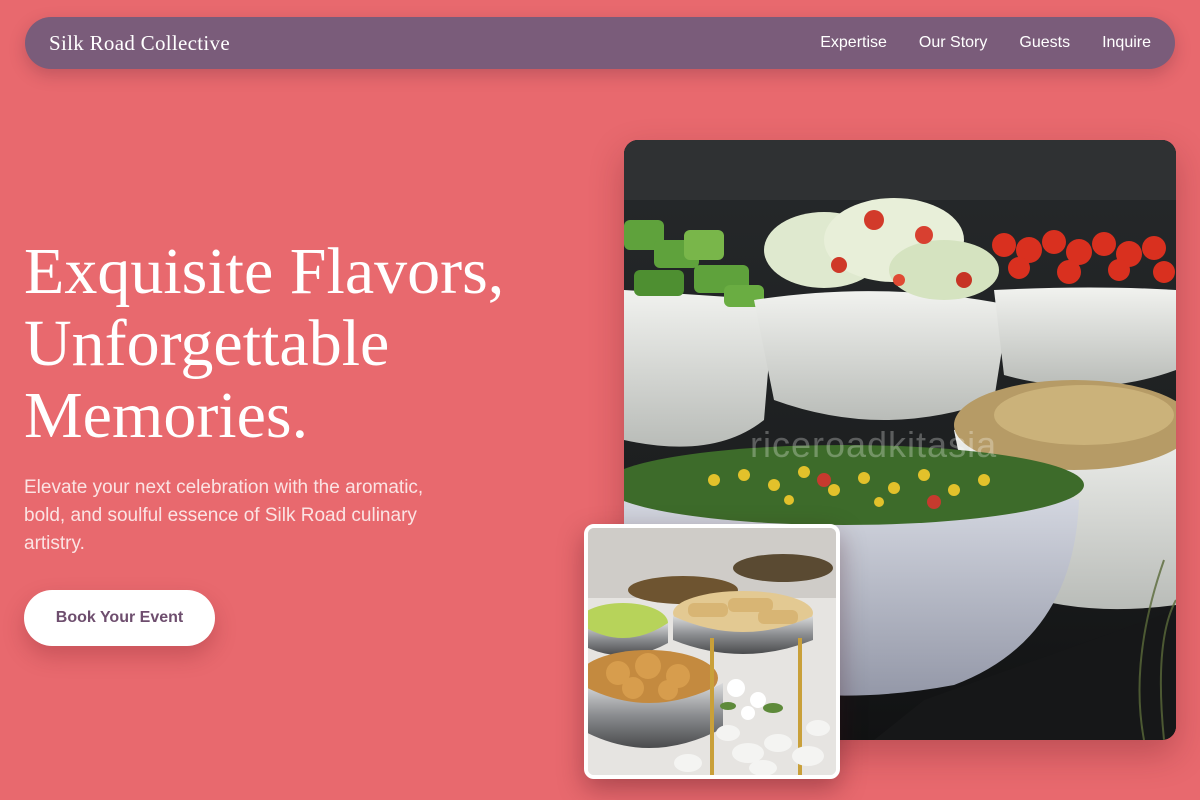  Describe the element at coordinates (874, 444) in the screenshot. I see `photo-watermark: riceroadkitasia` at that location.